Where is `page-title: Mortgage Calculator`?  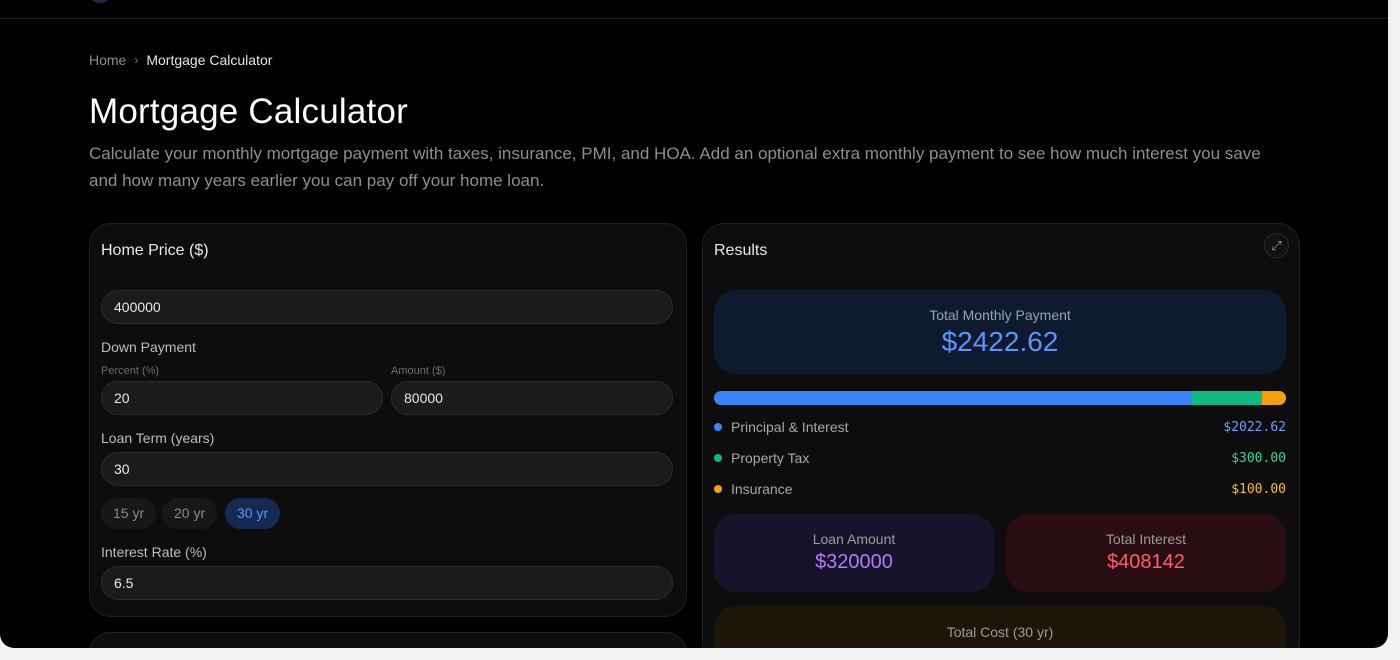 page-title: Mortgage Calculator is located at coordinates (248, 111).